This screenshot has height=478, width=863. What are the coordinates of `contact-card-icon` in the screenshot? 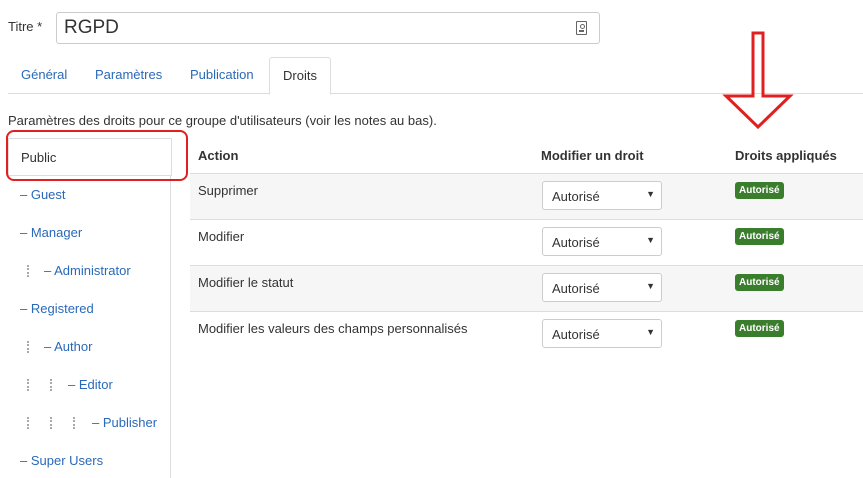 It's located at (581, 28).